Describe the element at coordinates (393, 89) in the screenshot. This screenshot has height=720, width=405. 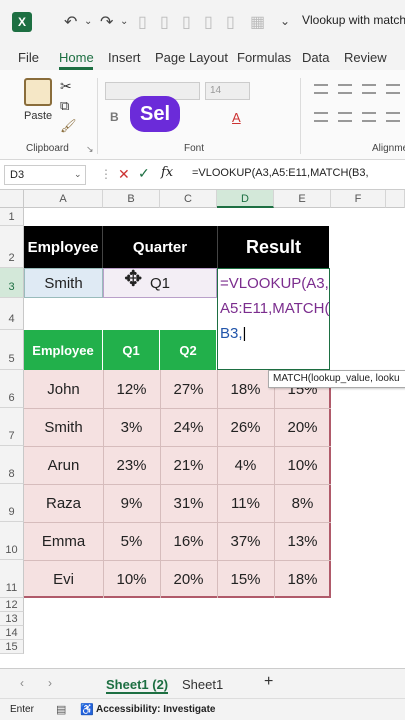
I see `orientation-icon` at that location.